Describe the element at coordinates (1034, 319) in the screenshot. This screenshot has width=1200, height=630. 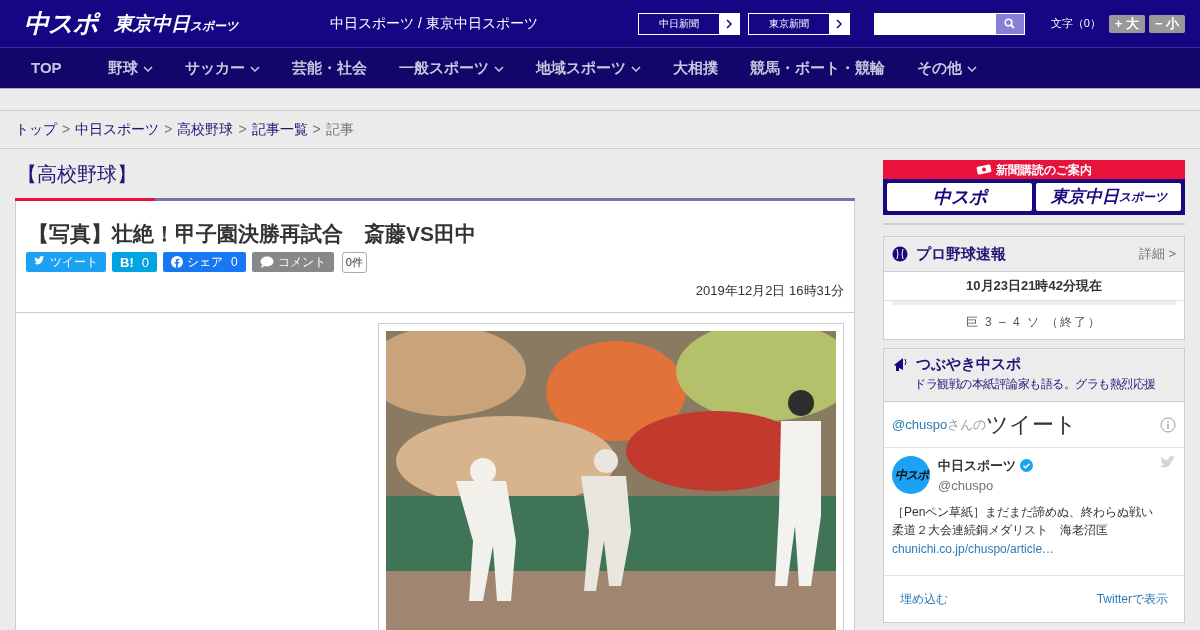
I see `game-score: 巨 3 – 4 ソ （終了）` at that location.